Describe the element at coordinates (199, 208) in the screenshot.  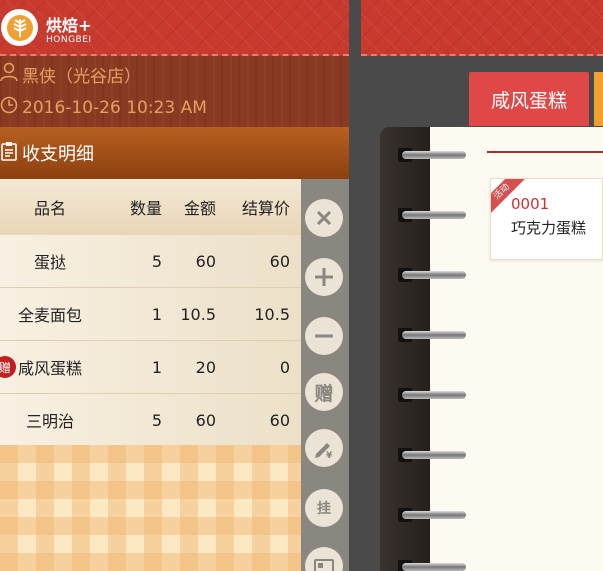
I see `col-amount: 金额` at that location.